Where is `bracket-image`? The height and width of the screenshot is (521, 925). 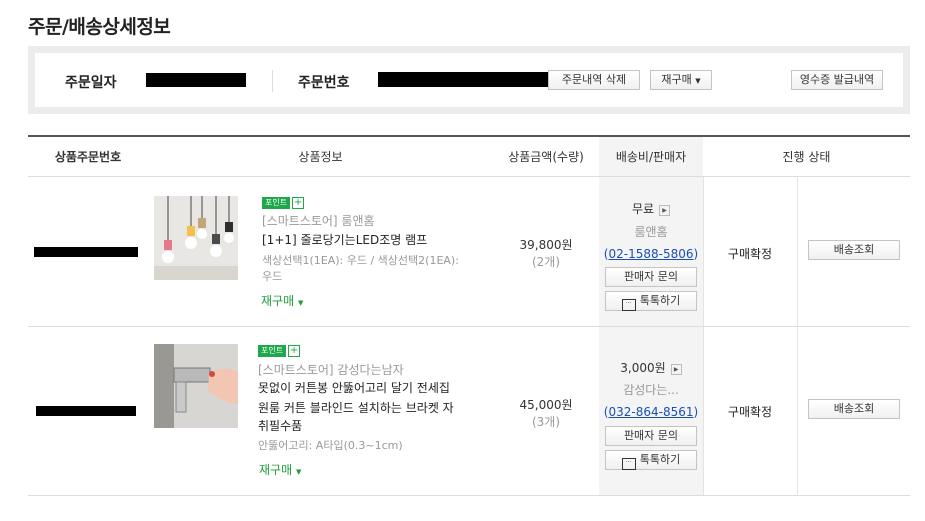
bracket-image is located at coordinates (196, 386).